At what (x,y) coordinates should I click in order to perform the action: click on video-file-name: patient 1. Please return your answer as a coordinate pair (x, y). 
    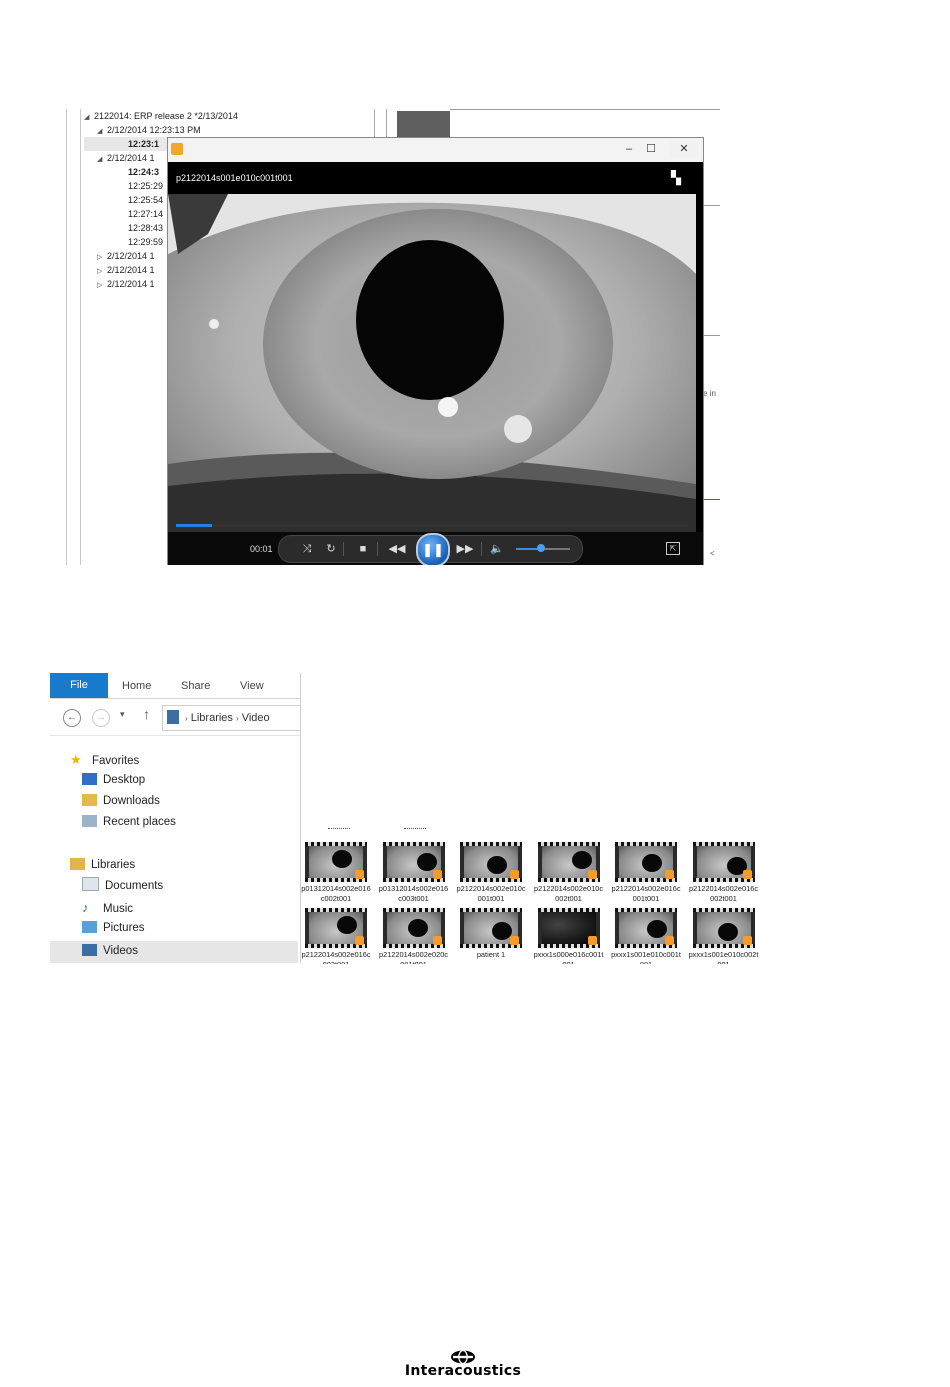
    Looking at the image, I should click on (491, 954).